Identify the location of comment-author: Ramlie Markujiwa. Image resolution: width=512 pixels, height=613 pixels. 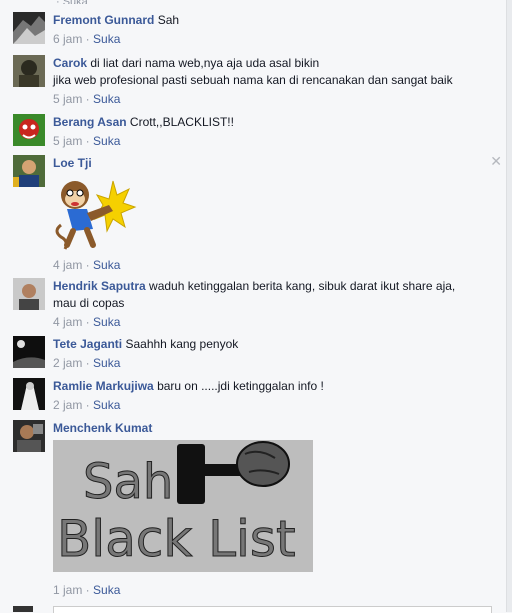
(103, 386).